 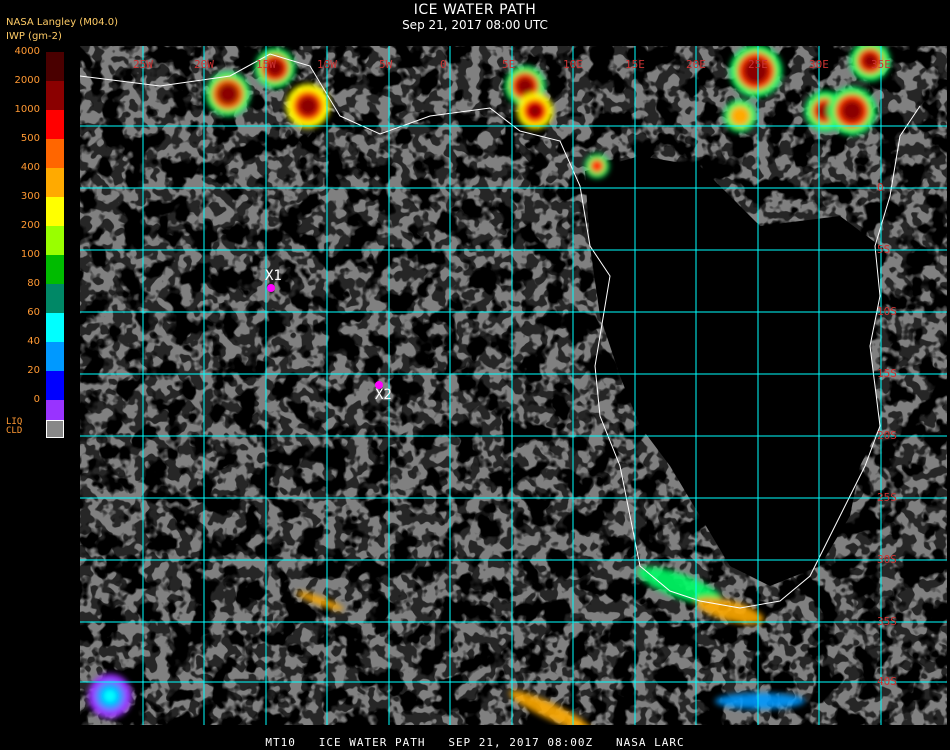 What do you see at coordinates (386, 64) in the screenshot?
I see `longitude-label: 5W` at bounding box center [386, 64].